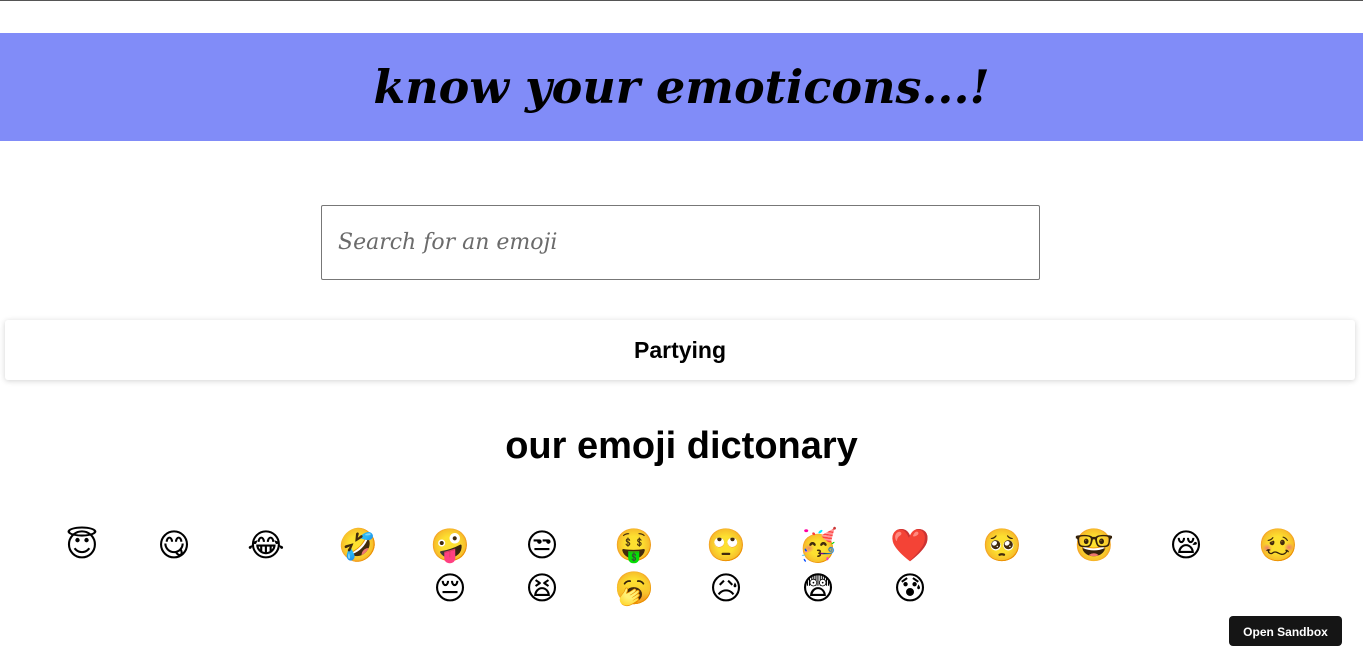 This screenshot has width=1363, height=646. Describe the element at coordinates (680, 242) in the screenshot. I see `emoji-search-input` at that location.